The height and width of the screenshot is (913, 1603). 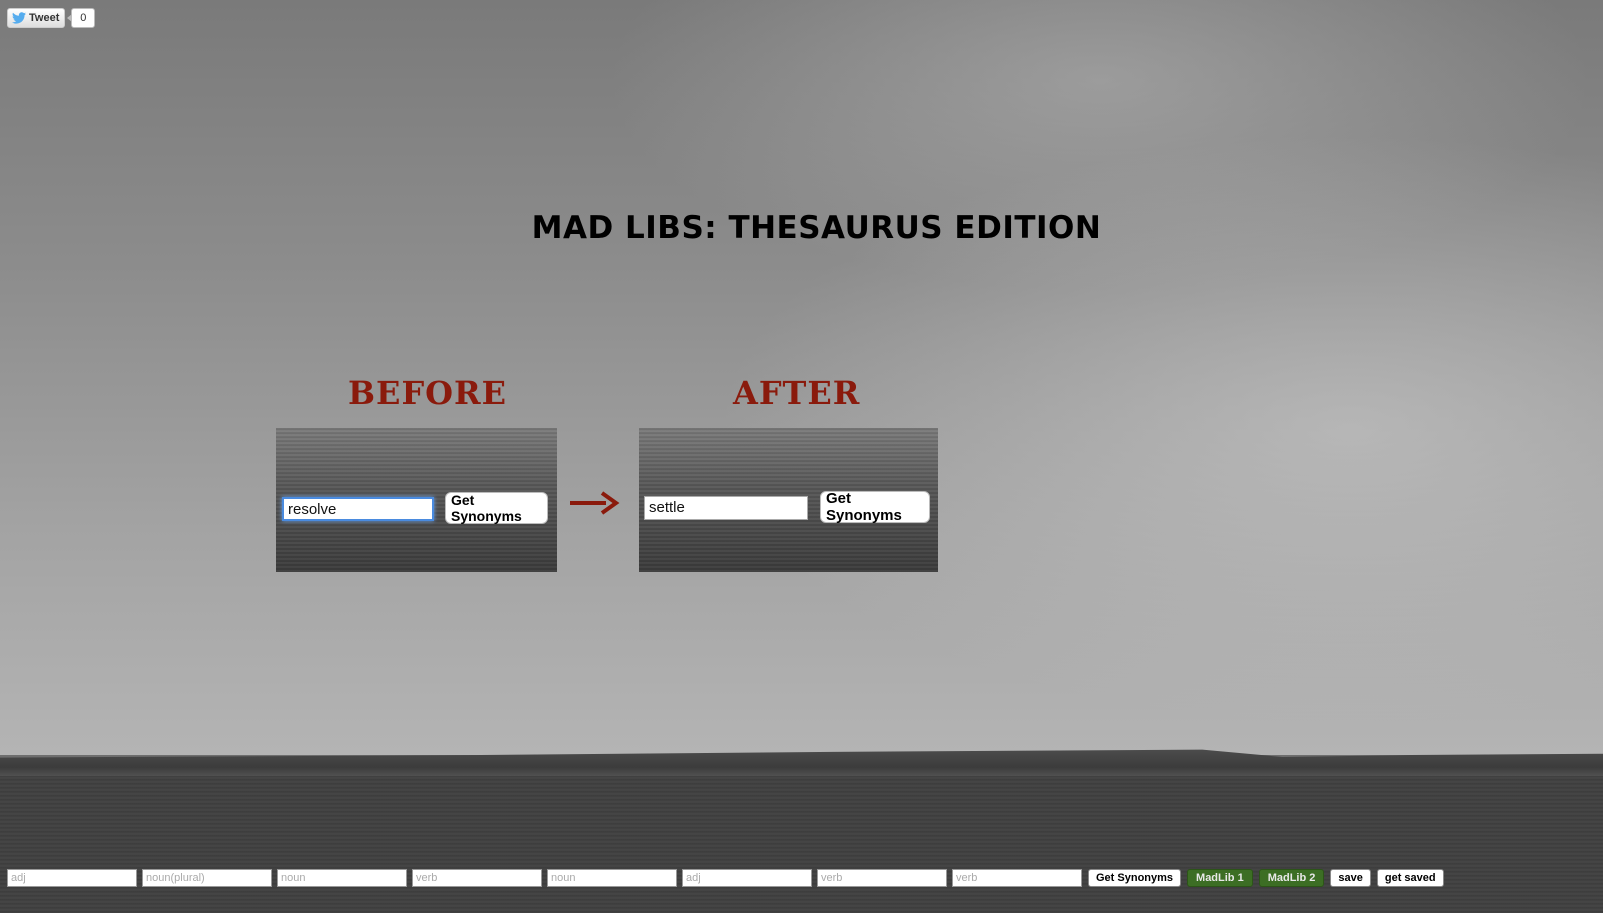 I want to click on before-example-input: resolve, so click(x=358, y=509).